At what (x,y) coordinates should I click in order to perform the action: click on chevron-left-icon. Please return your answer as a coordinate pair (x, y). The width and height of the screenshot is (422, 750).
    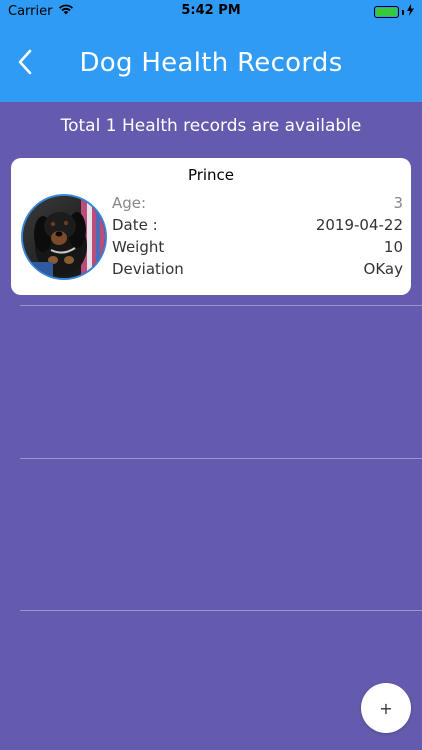
    Looking at the image, I should click on (25, 64).